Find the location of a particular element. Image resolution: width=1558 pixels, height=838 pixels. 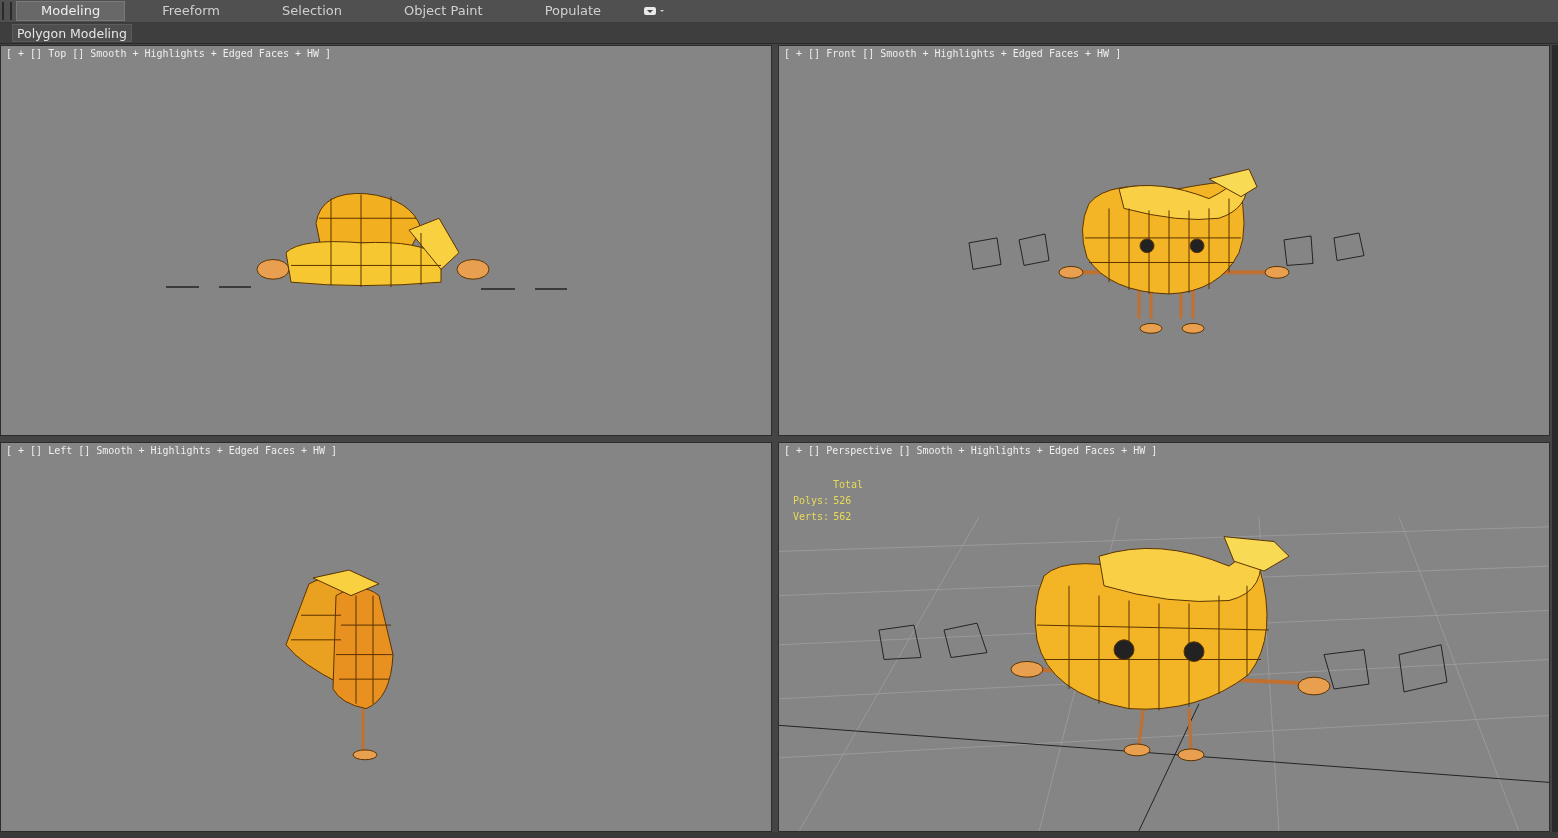

ribbon-tab: Freeform is located at coordinates (191, 11).